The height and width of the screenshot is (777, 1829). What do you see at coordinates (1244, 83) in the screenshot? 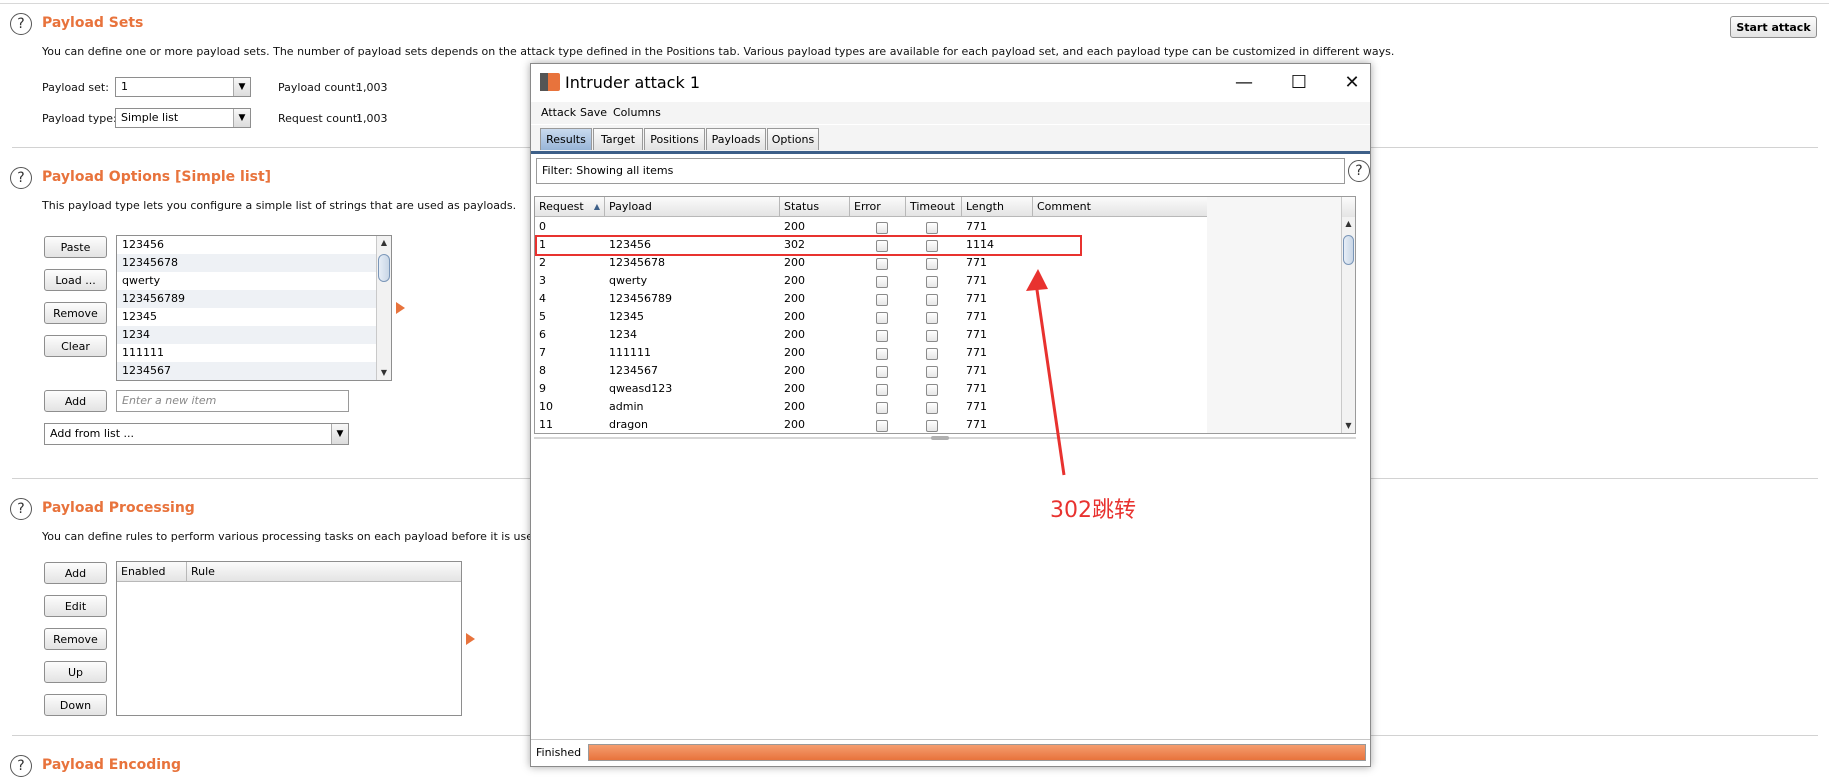
I see `minimize-icon: —` at bounding box center [1244, 83].